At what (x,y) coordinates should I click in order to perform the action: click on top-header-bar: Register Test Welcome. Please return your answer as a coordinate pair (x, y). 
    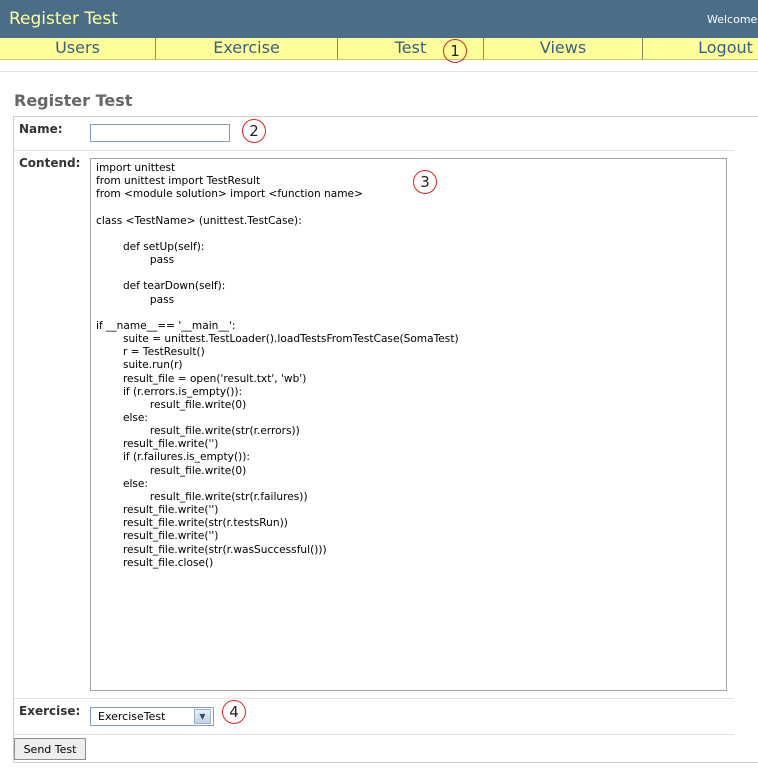
    Looking at the image, I should click on (379, 19).